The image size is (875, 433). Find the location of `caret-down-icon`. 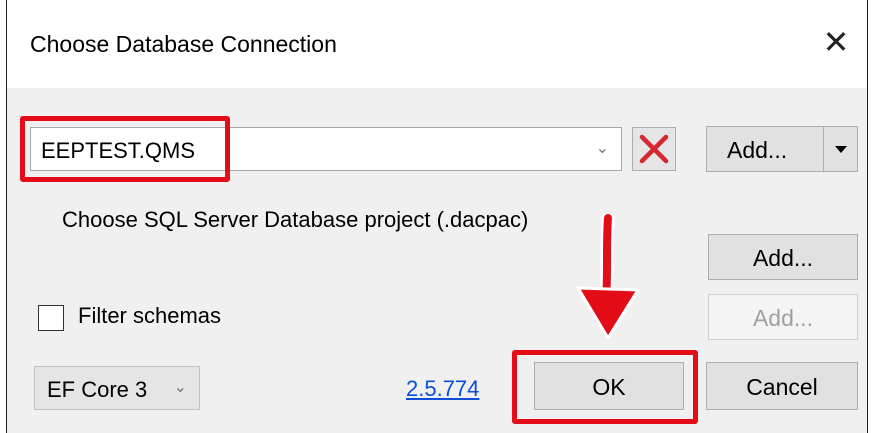

caret-down-icon is located at coordinates (841, 149).